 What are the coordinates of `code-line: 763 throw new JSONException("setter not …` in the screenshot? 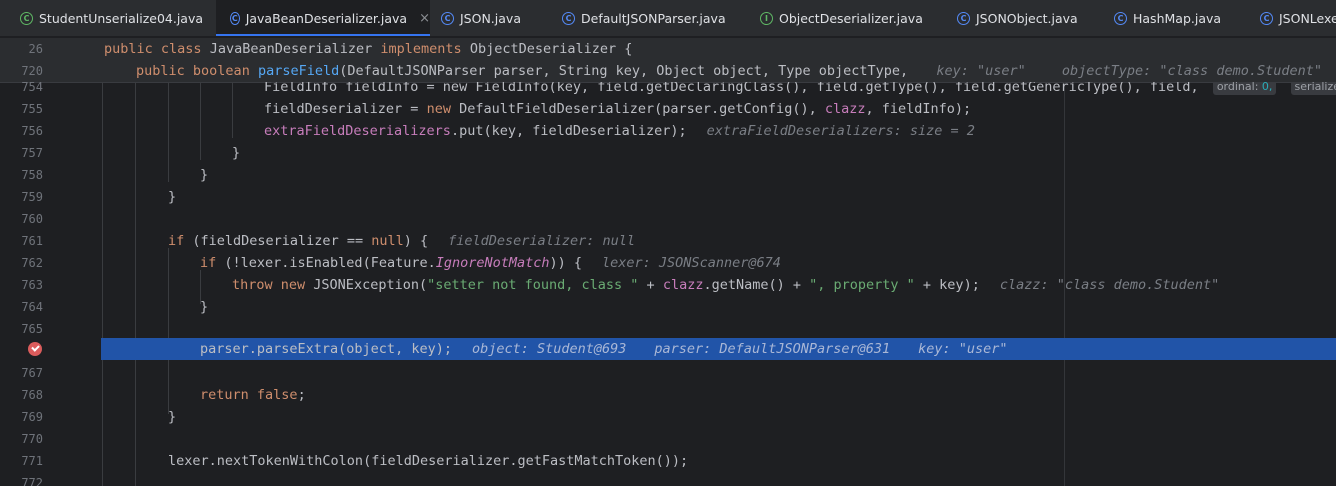 It's located at (668, 285).